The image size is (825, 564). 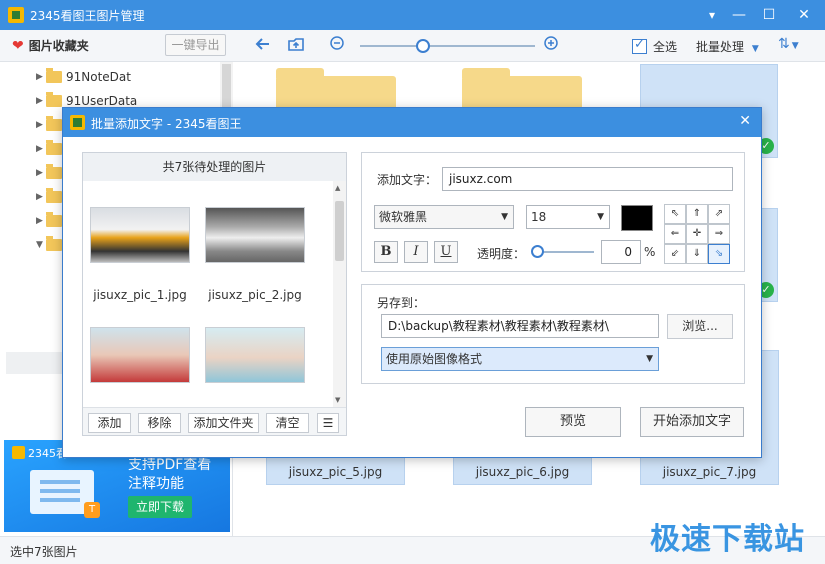 I want to click on select-all-toggle: 全选, so click(x=655, y=46).